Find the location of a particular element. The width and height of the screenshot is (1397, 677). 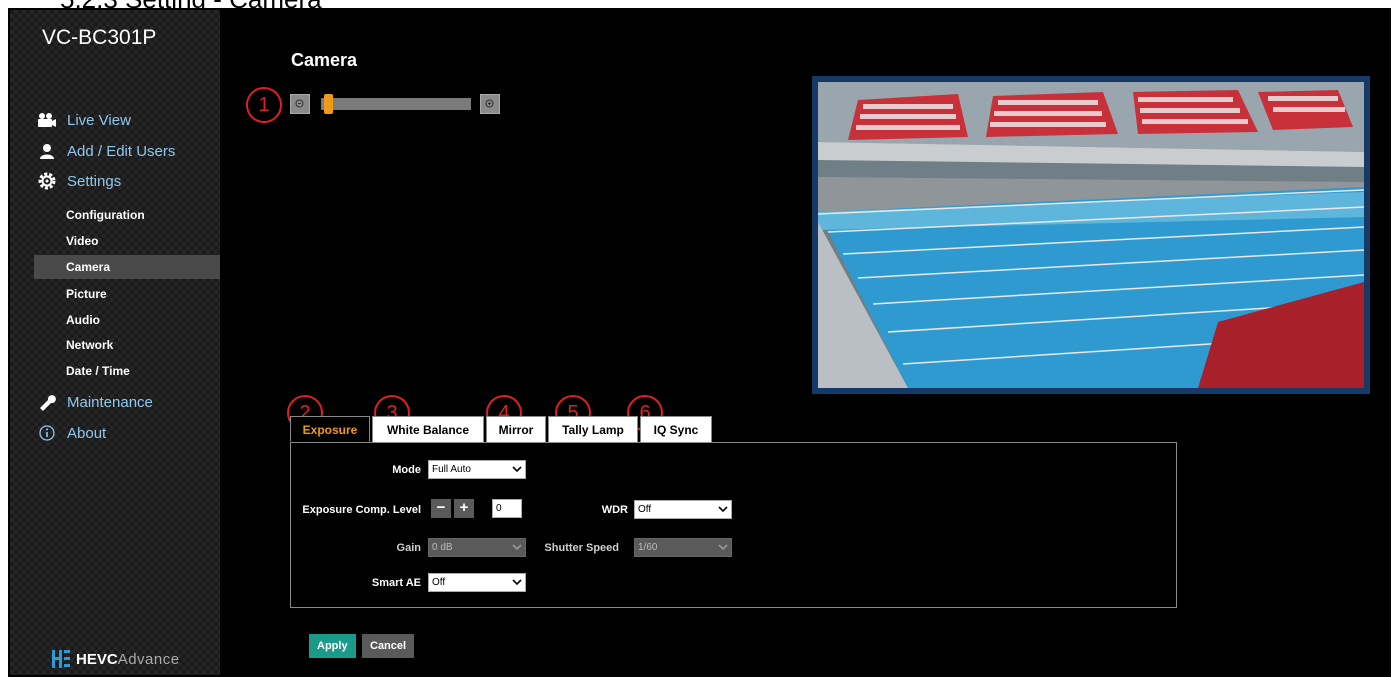

zoom-out-button is located at coordinates (300, 104).